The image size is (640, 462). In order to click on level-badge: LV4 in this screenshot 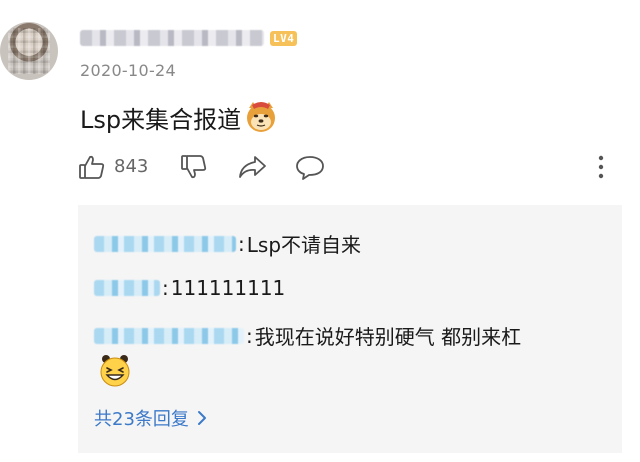, I will do `click(284, 38)`.